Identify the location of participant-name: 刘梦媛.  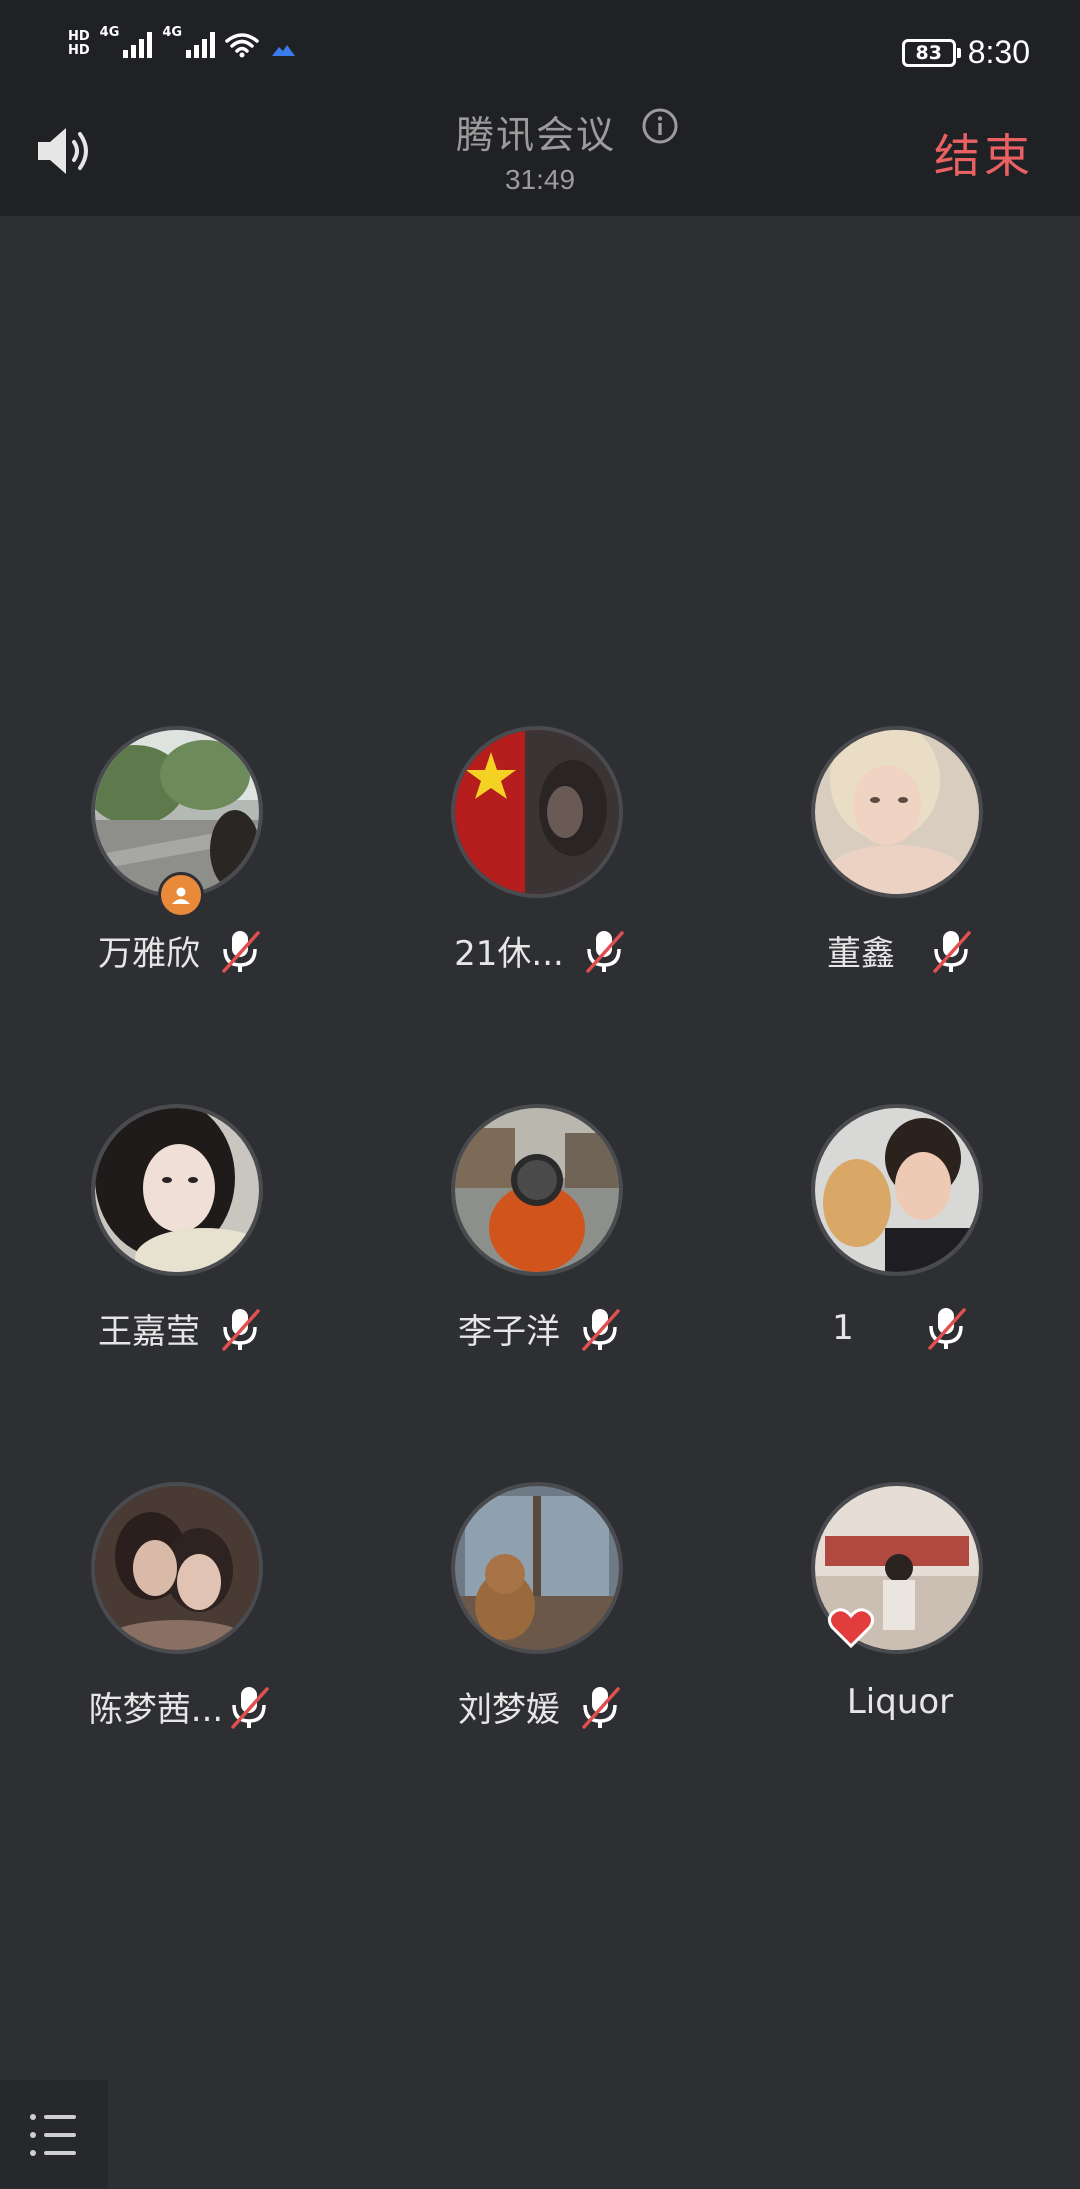
(509, 1710).